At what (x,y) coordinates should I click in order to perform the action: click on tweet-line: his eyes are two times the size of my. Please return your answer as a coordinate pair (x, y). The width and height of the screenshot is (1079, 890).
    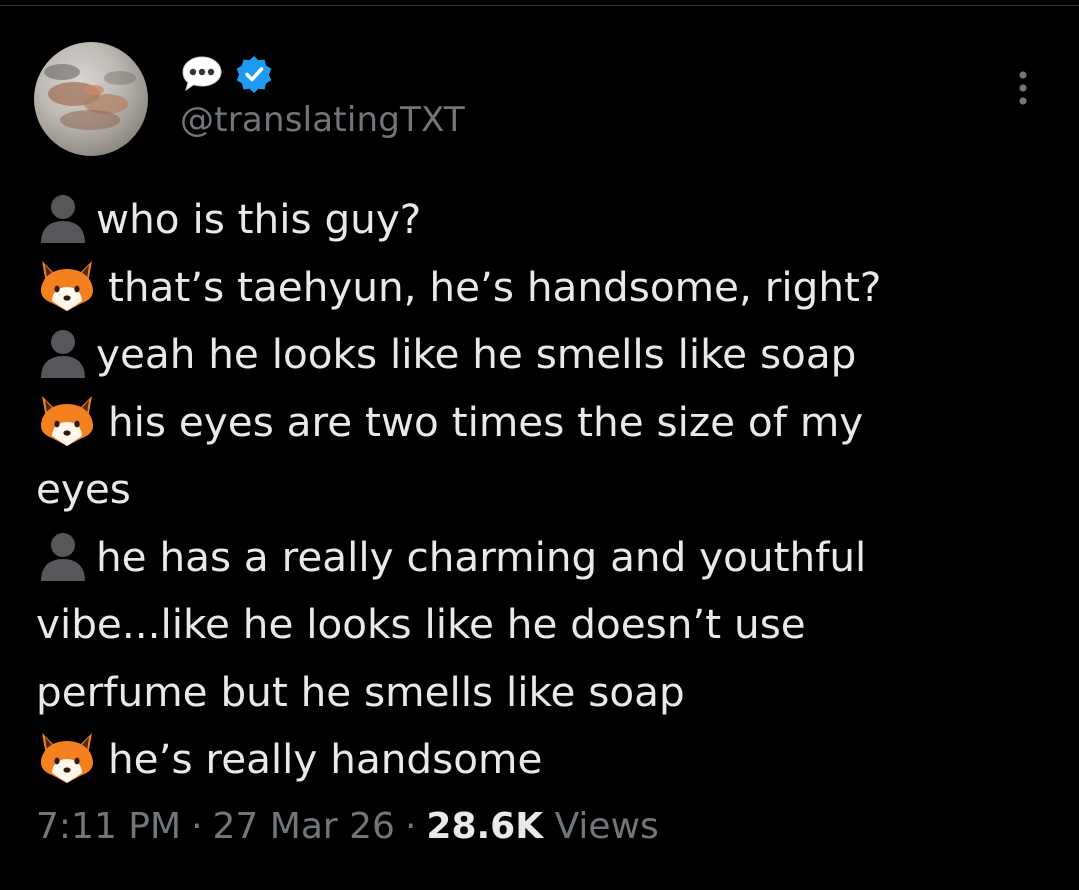
    Looking at the image, I should click on (541, 423).